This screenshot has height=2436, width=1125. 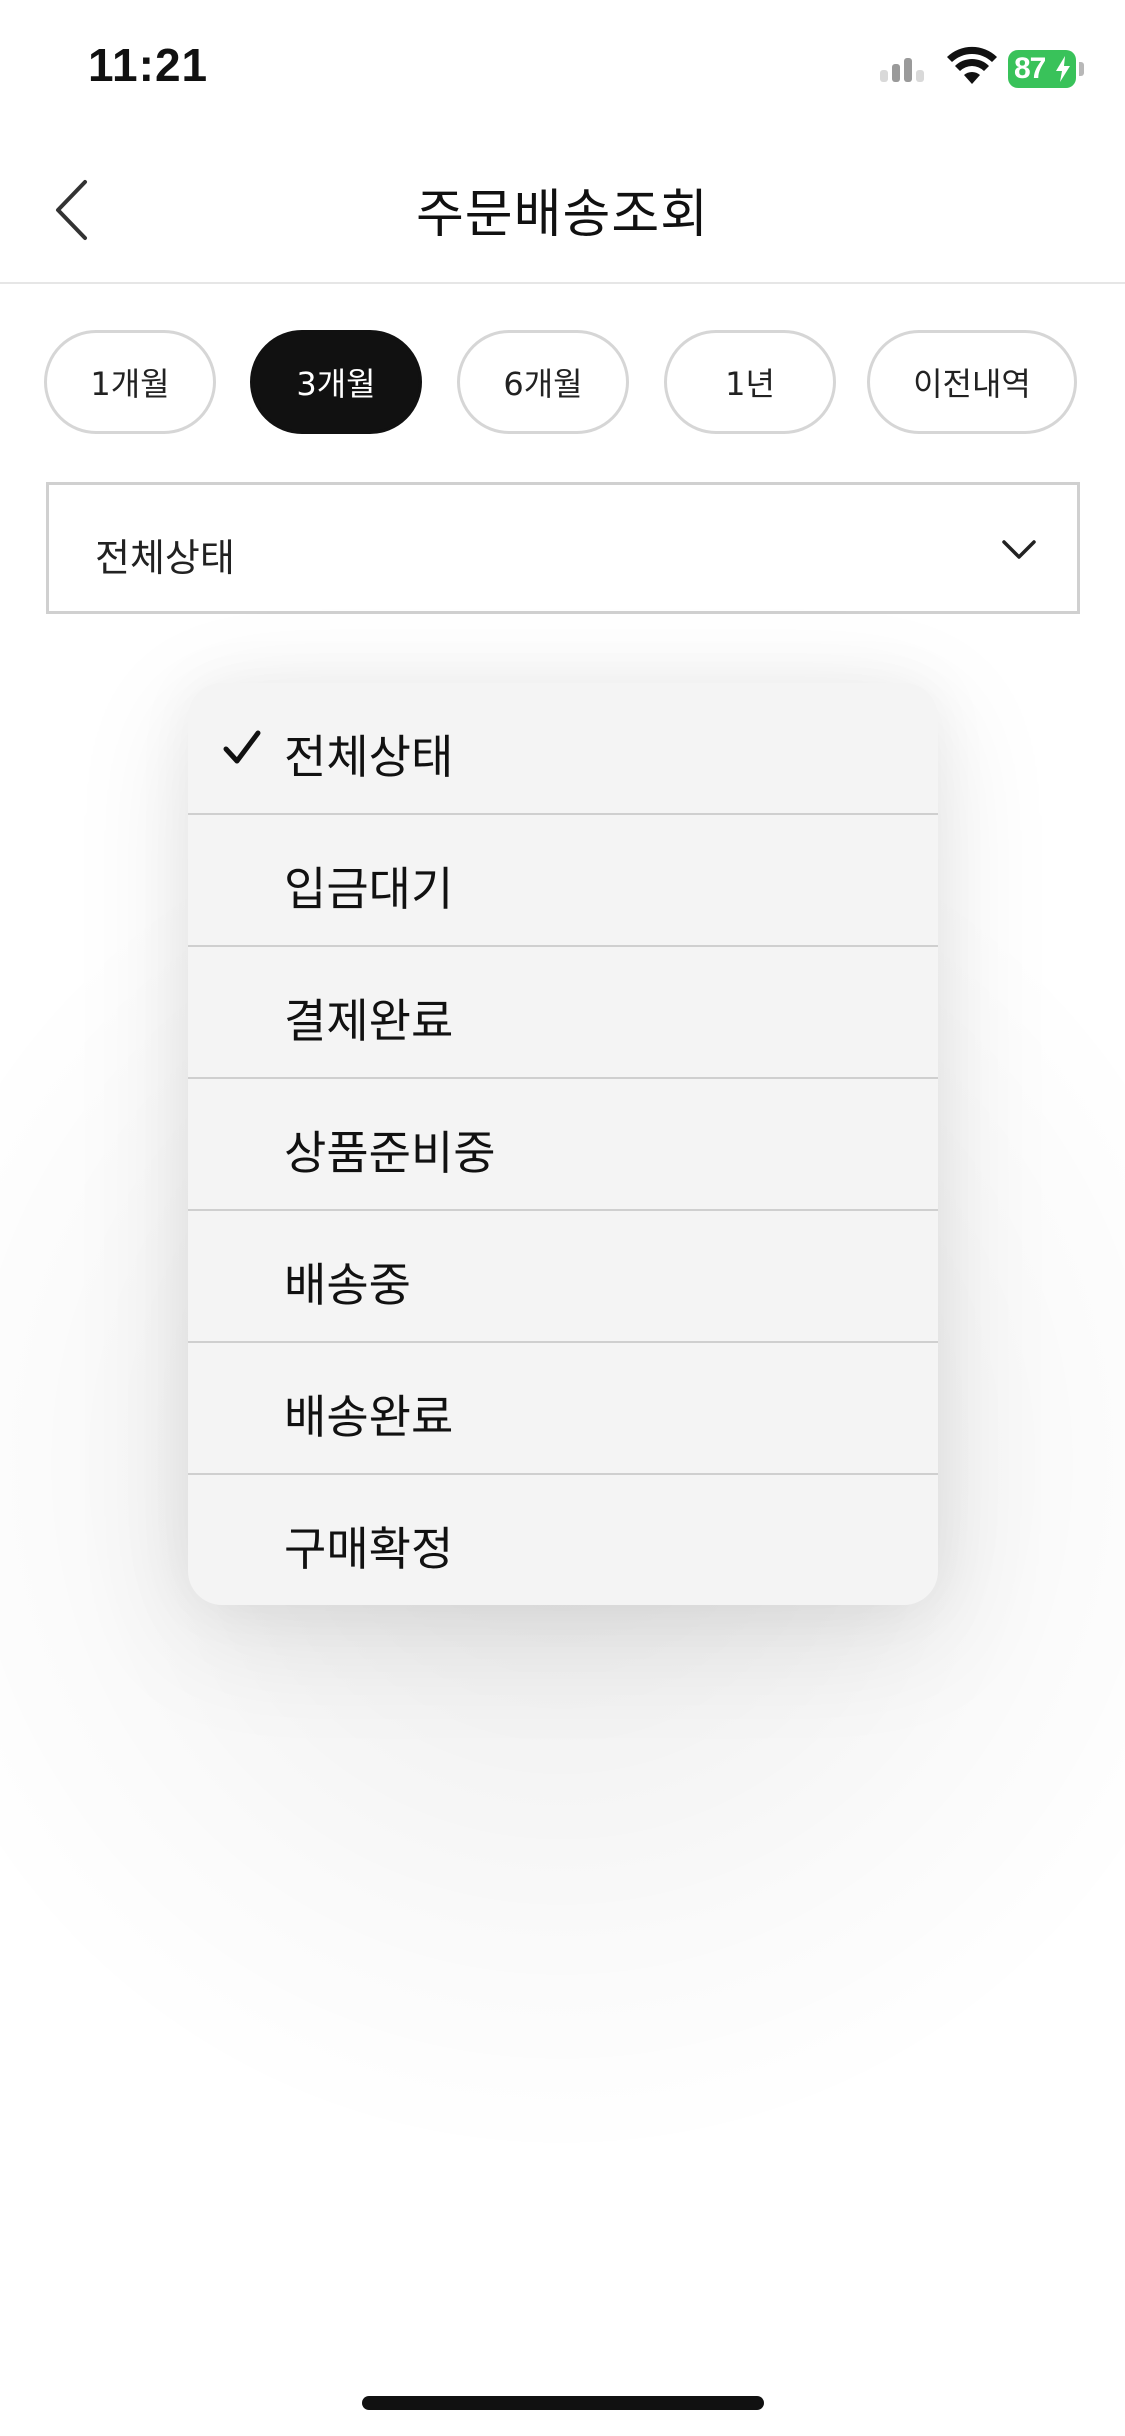 What do you see at coordinates (972, 382) in the screenshot?
I see `period-chip-previous: 이전내역` at bounding box center [972, 382].